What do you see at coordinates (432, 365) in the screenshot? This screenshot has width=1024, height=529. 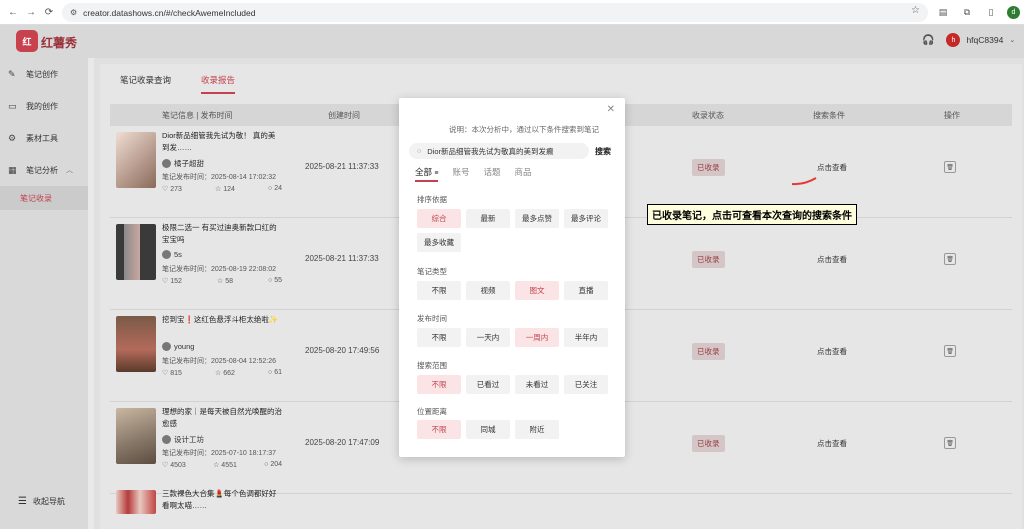 I see `section-label-scope: 搜索范围` at bounding box center [432, 365].